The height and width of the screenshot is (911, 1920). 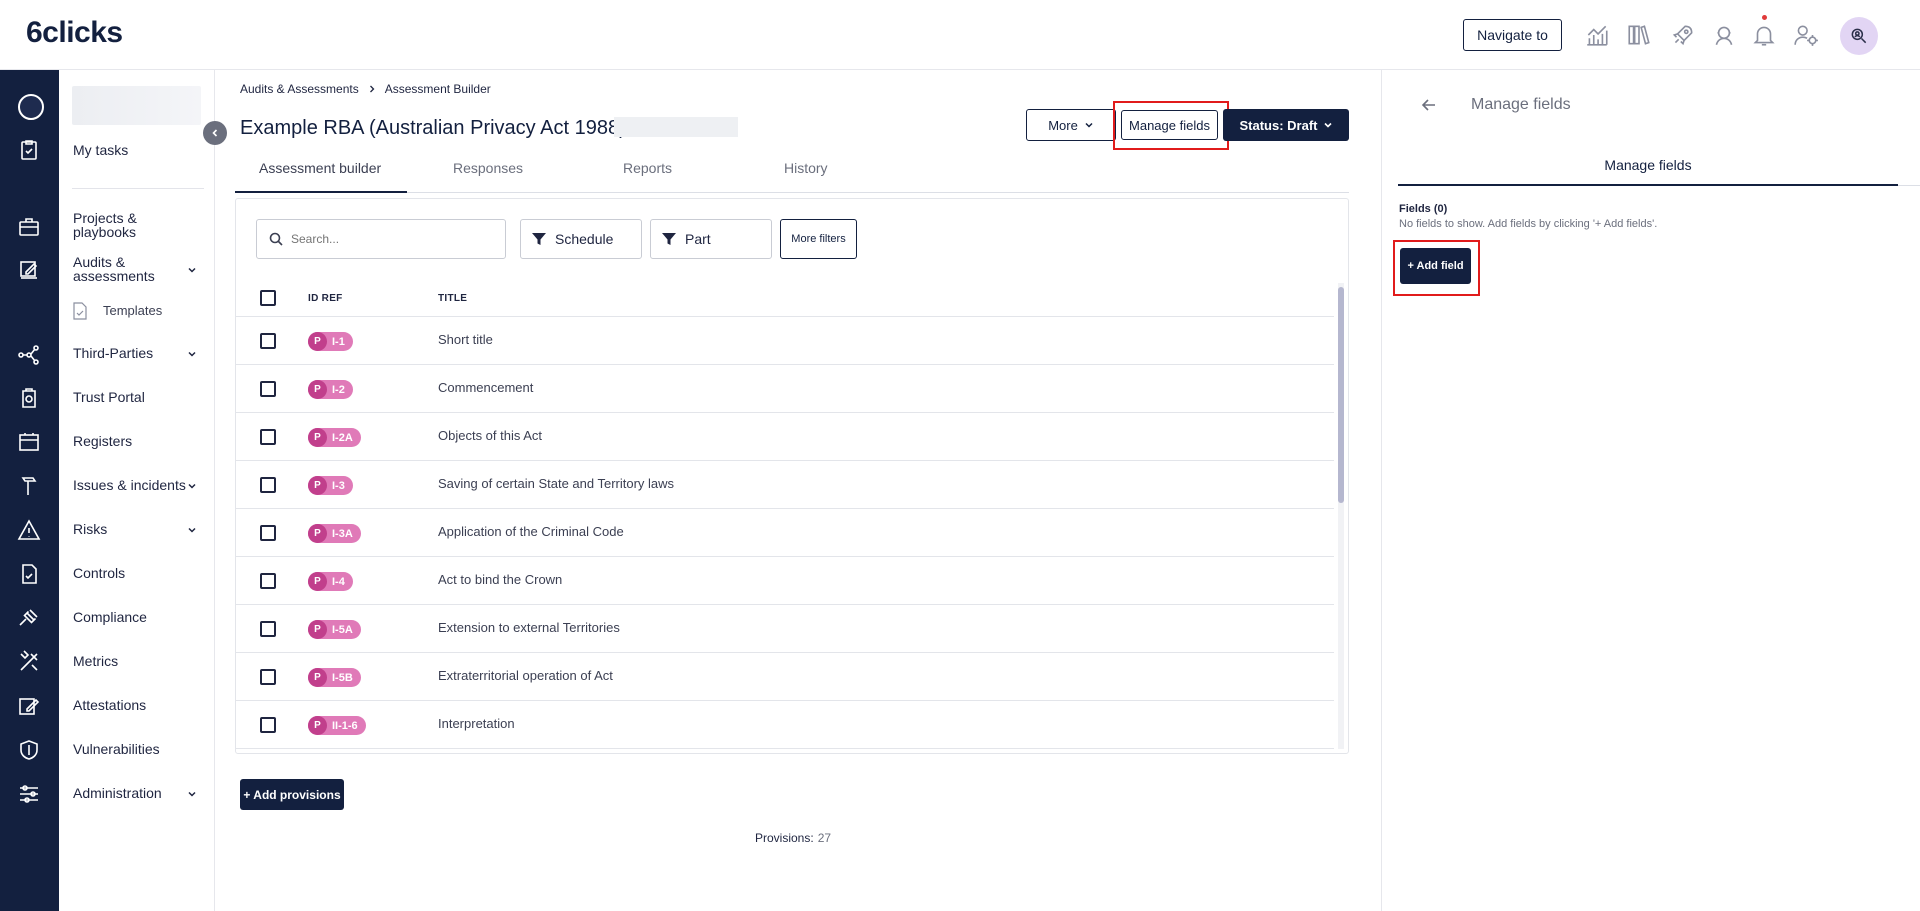 I want to click on controls-icon, so click(x=29, y=574).